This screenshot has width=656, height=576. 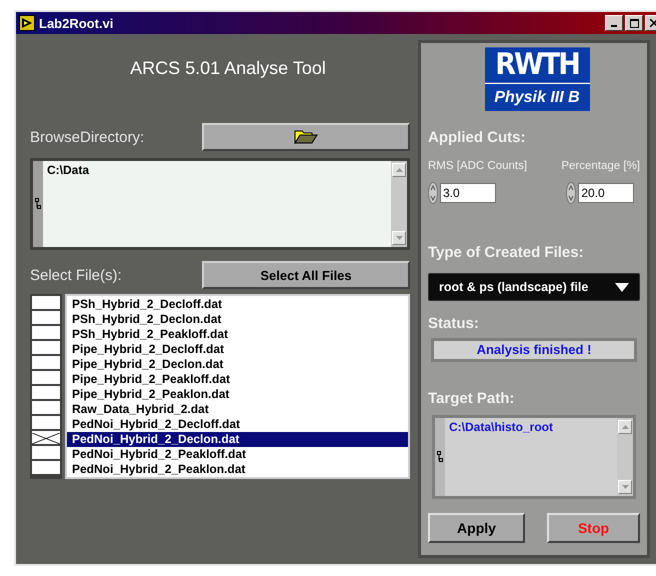 I want to click on status-indicator: Analysis finished !, so click(x=534, y=350).